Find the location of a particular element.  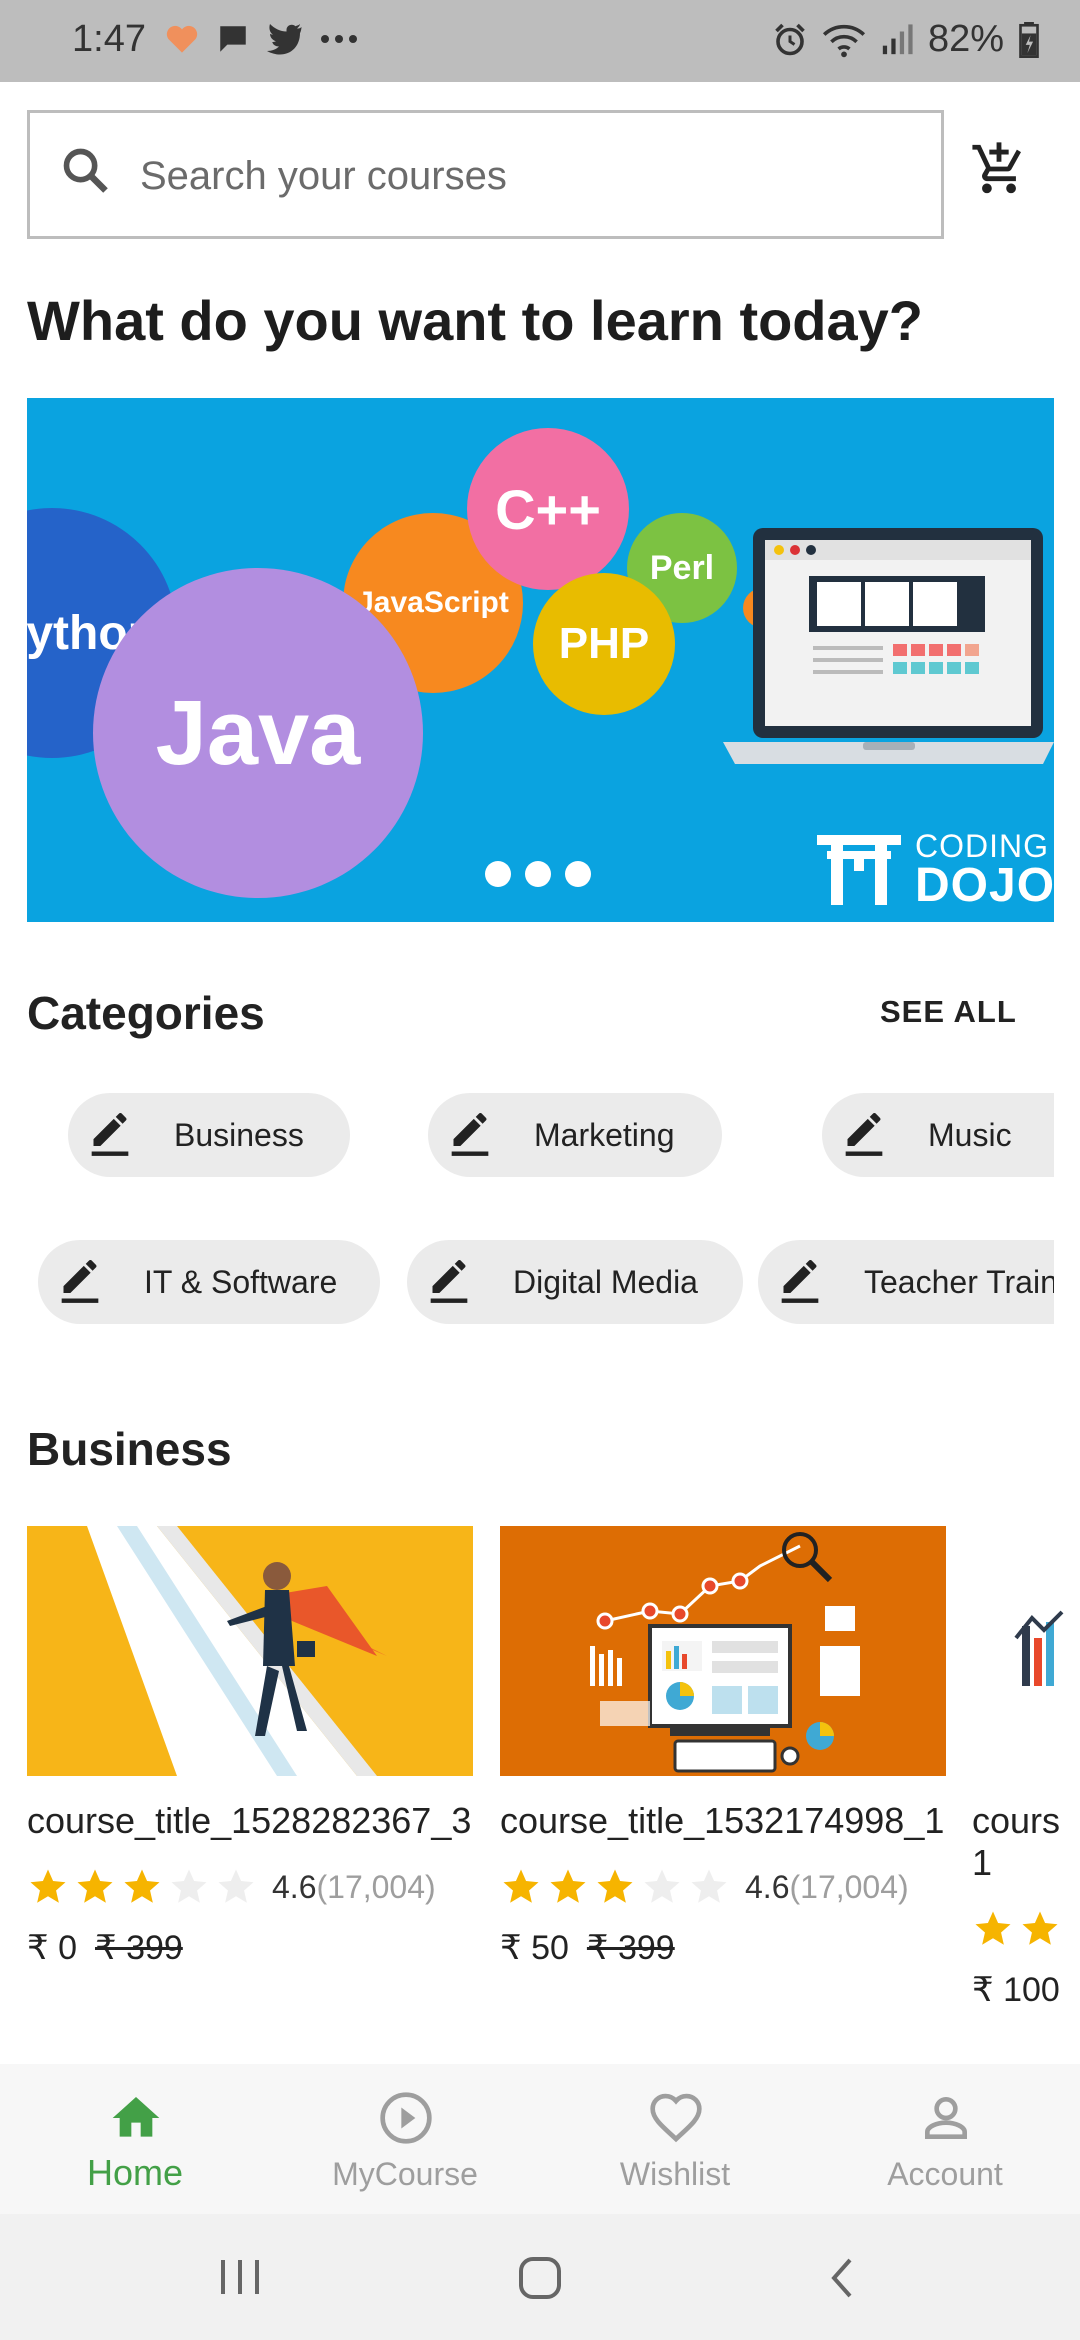

account-icon is located at coordinates (946, 2118).